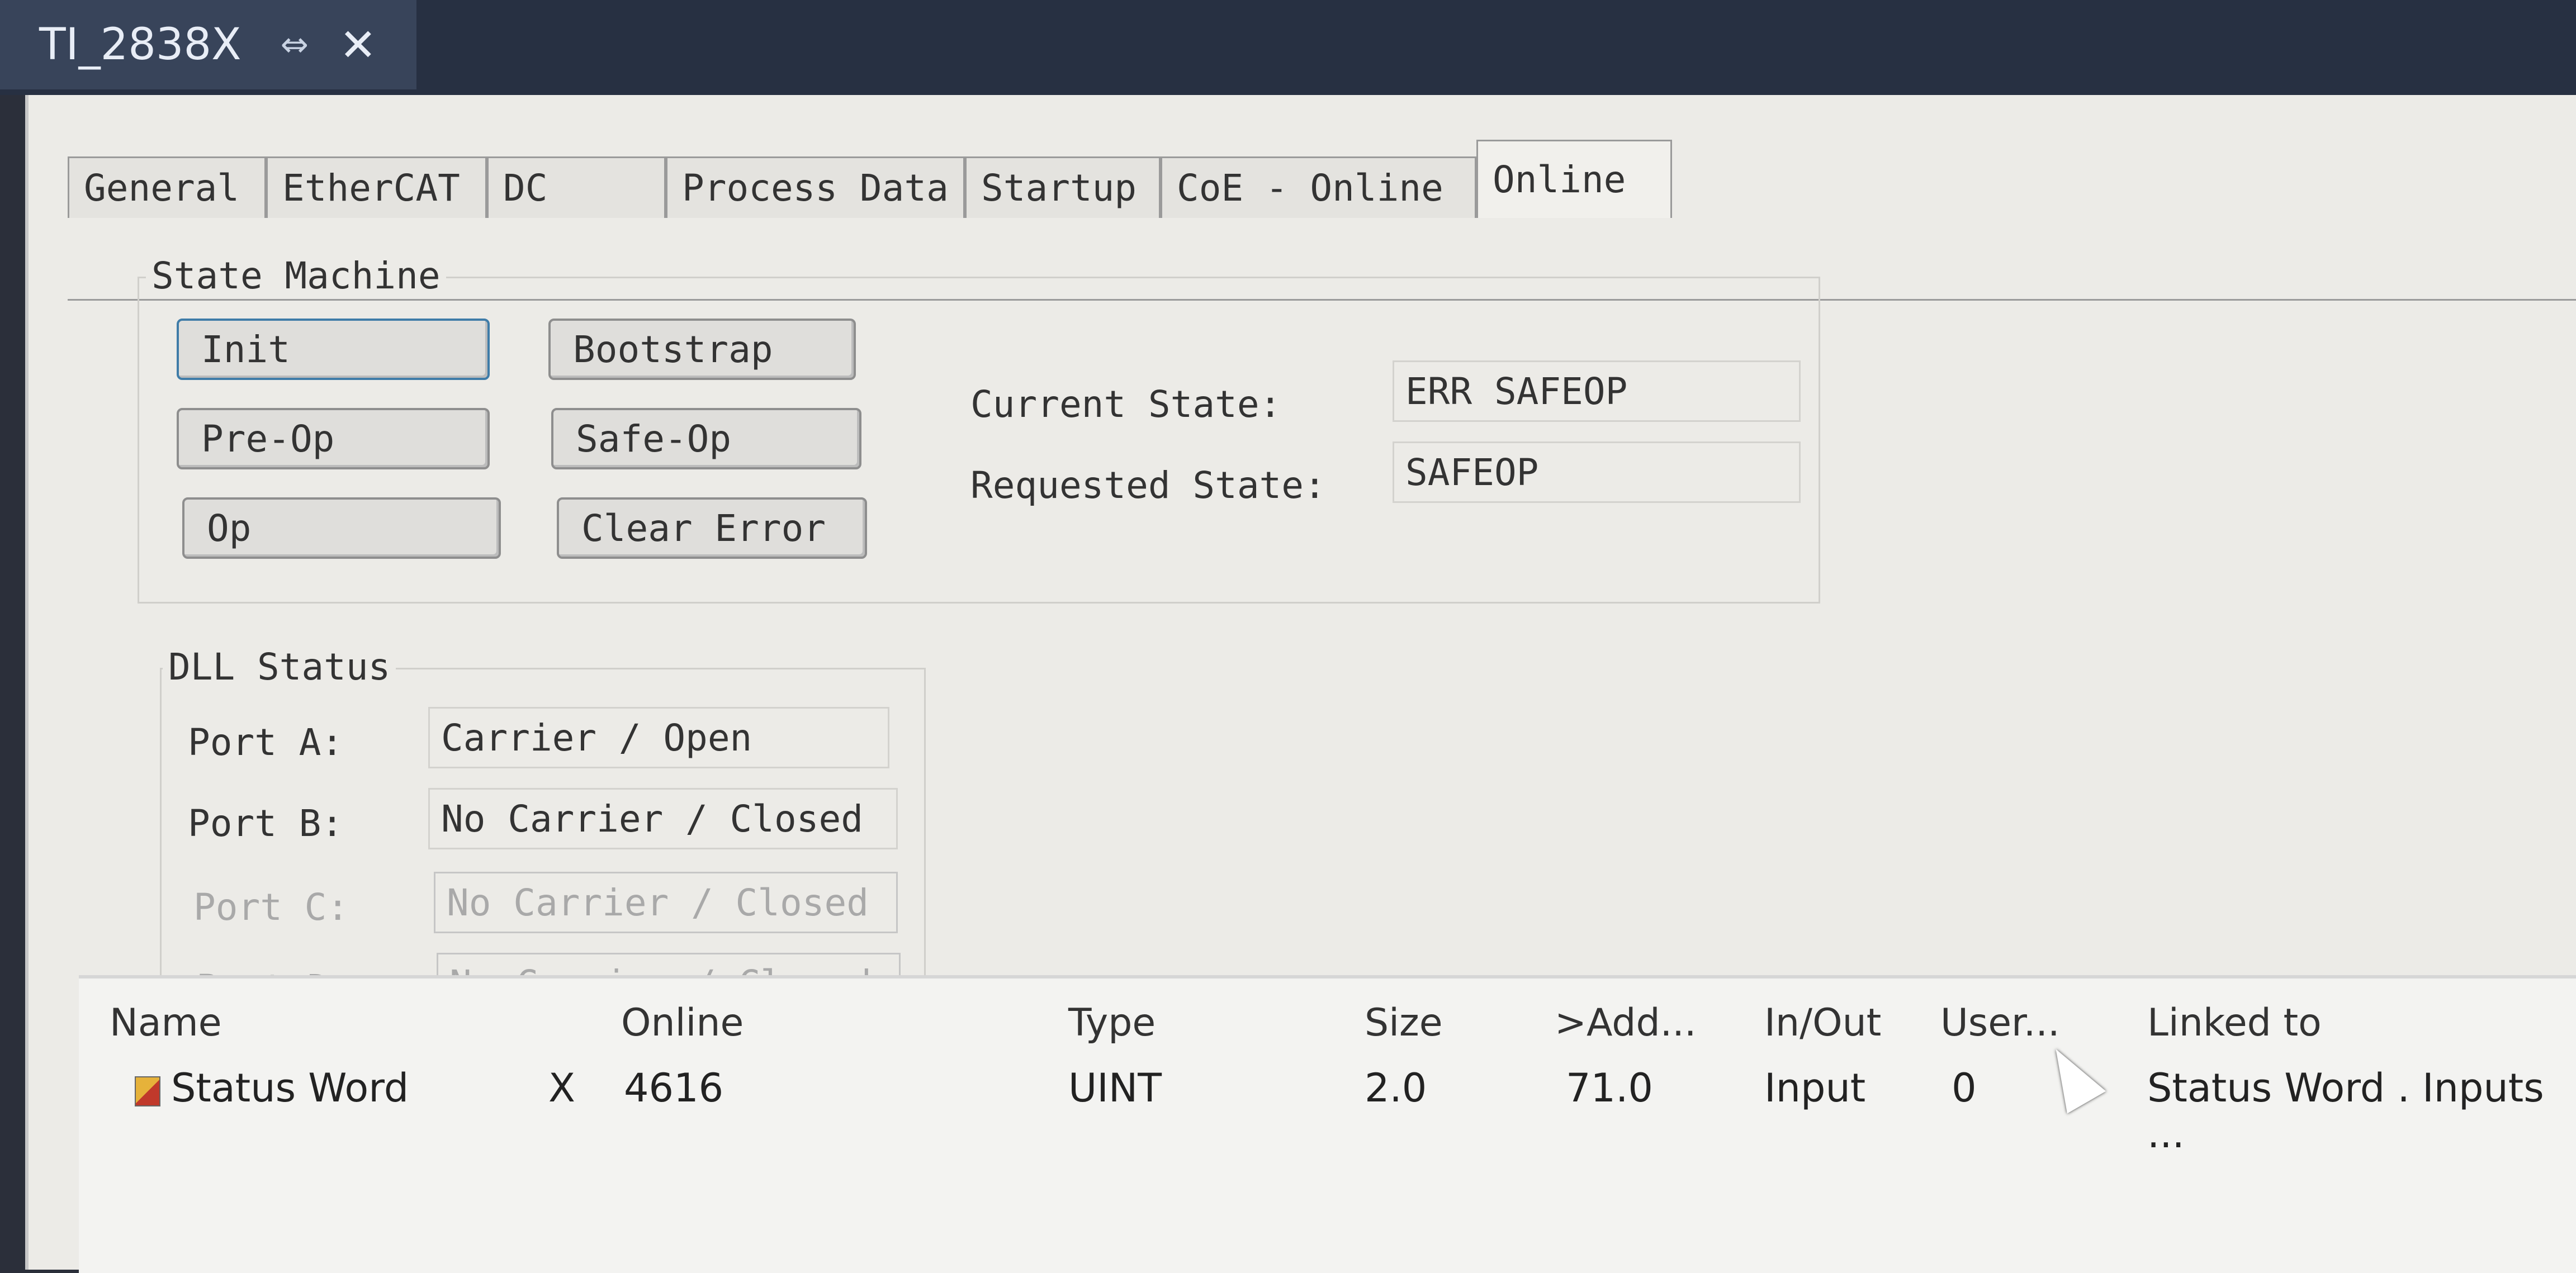 The width and height of the screenshot is (2576, 1273). I want to click on row-in-out: Input, so click(1815, 1088).